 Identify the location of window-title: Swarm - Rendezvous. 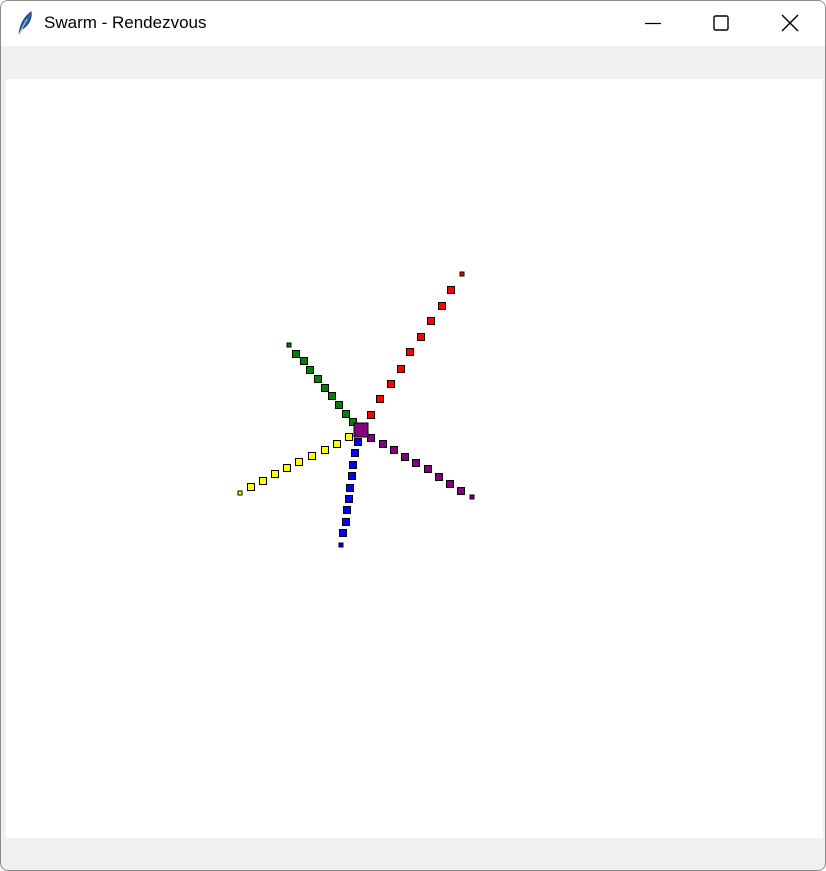
(125, 22).